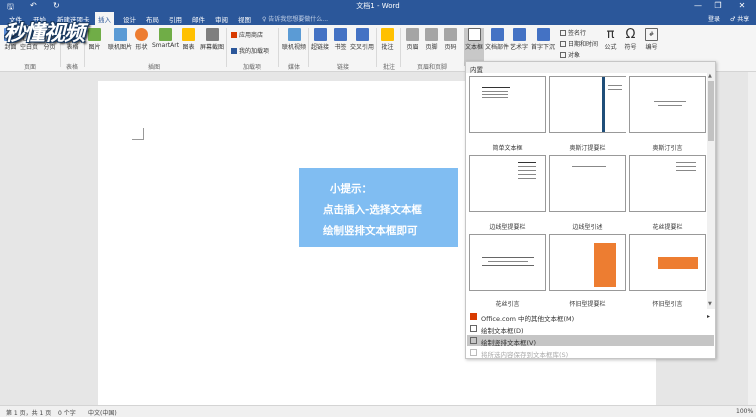 The width and height of the screenshot is (756, 417). I want to click on page-number-button: 页码, so click(450, 39).